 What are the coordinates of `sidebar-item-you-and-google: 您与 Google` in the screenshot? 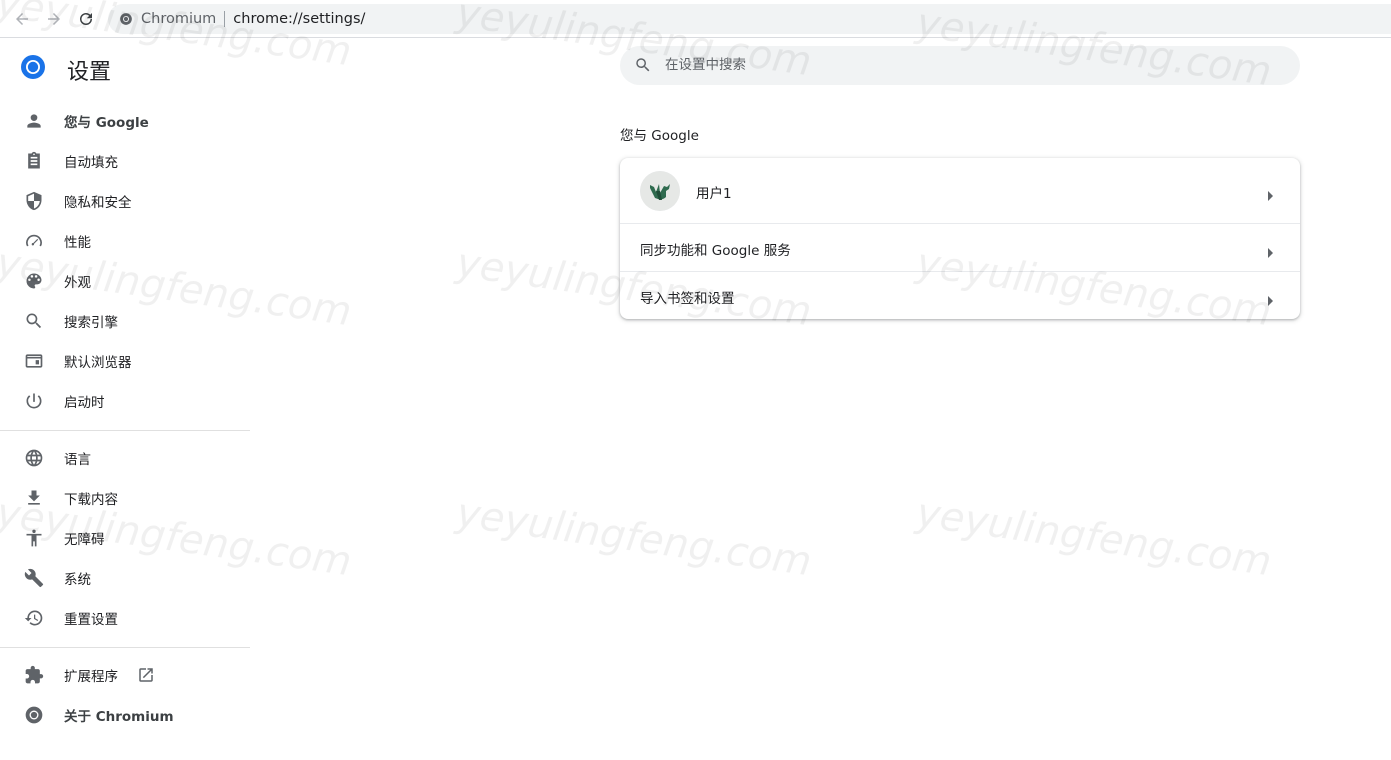 It's located at (125, 121).